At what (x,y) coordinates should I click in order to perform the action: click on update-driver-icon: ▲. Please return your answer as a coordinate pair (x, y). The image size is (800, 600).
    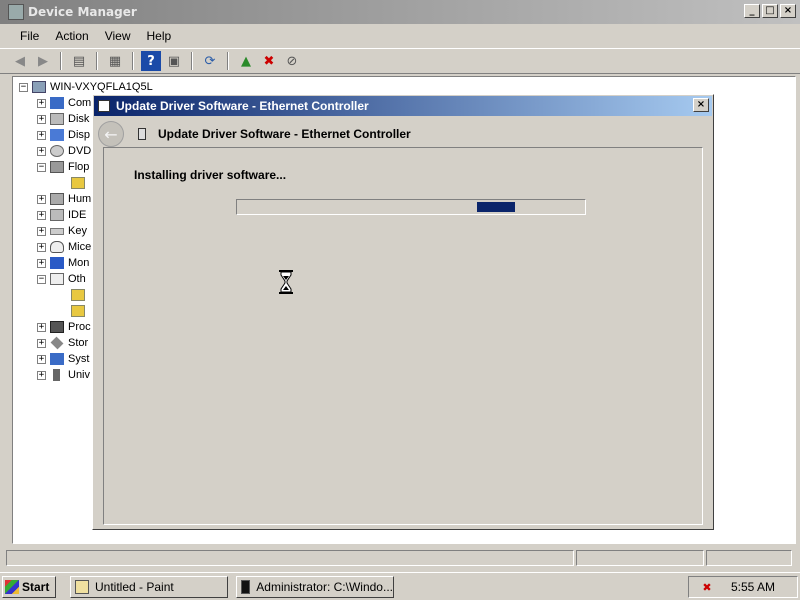
    Looking at the image, I should click on (246, 61).